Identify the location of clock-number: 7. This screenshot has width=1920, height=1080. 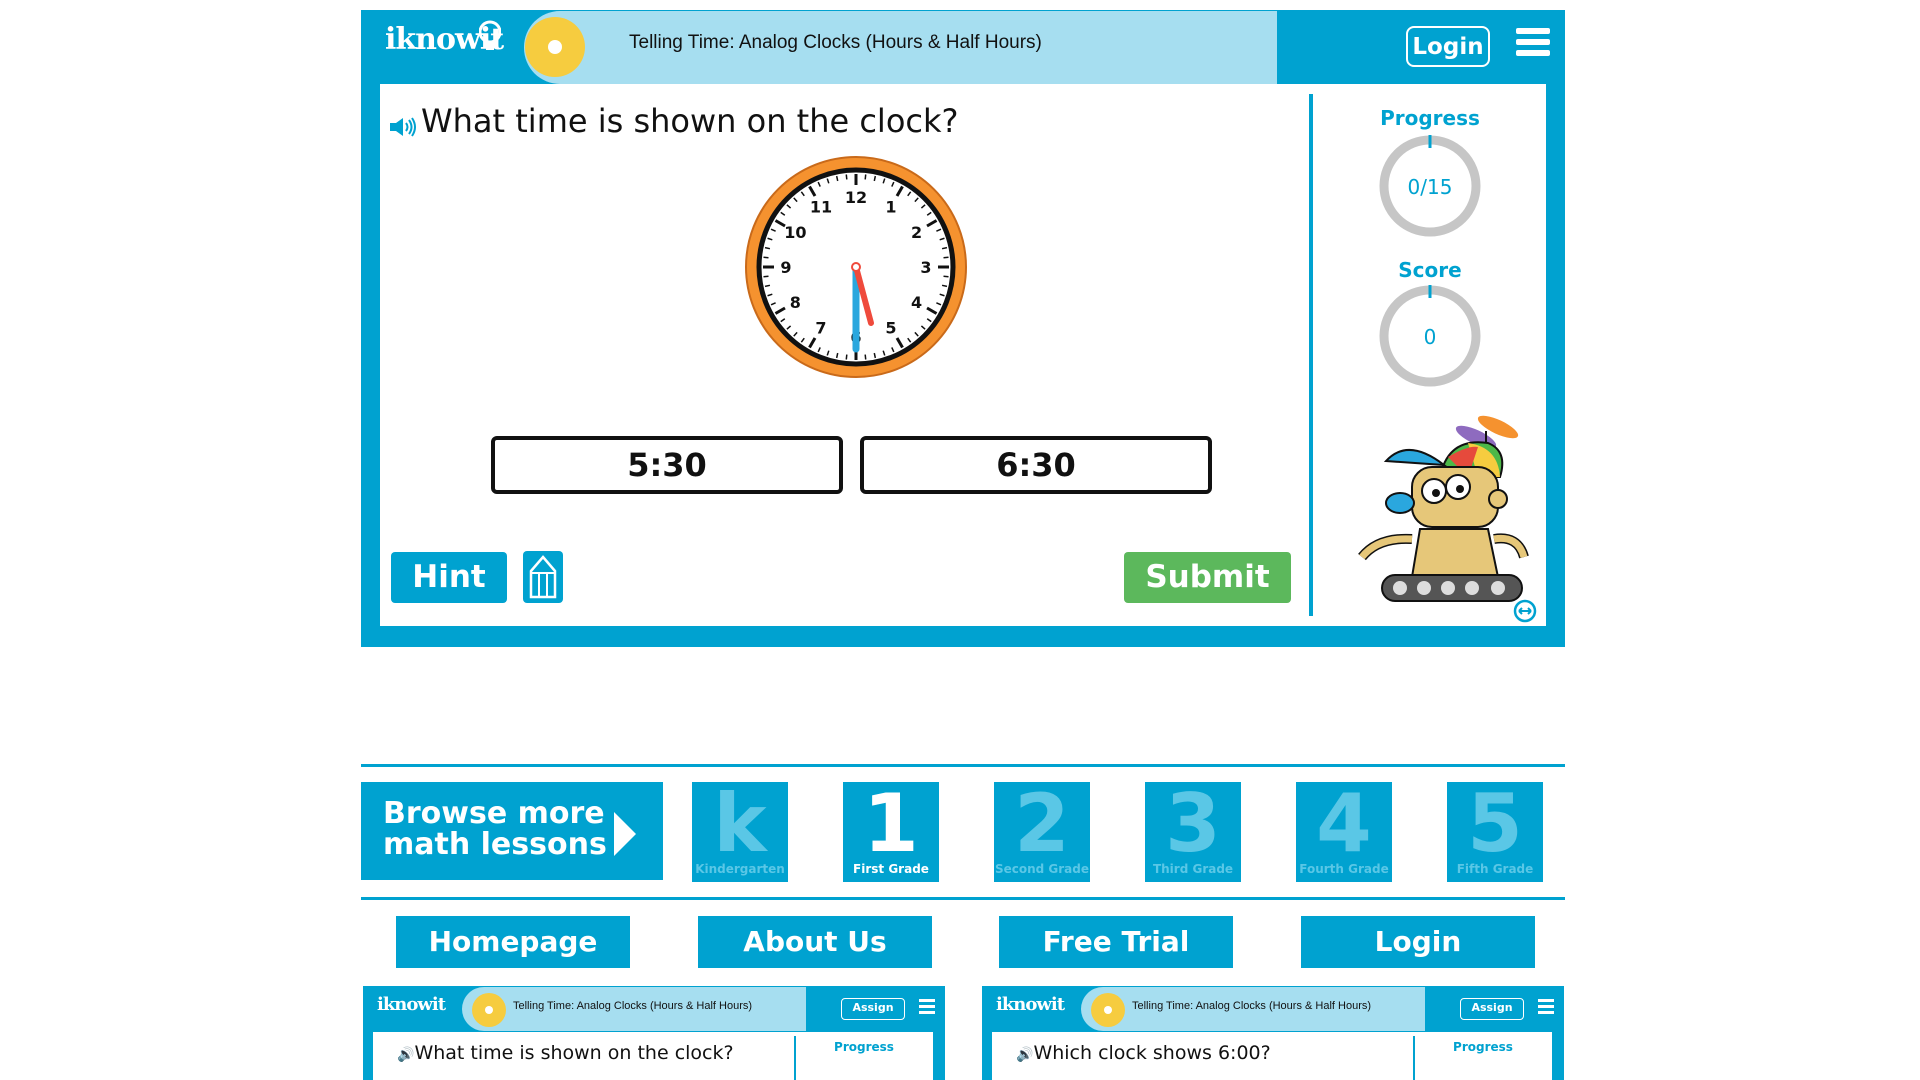
(820, 328).